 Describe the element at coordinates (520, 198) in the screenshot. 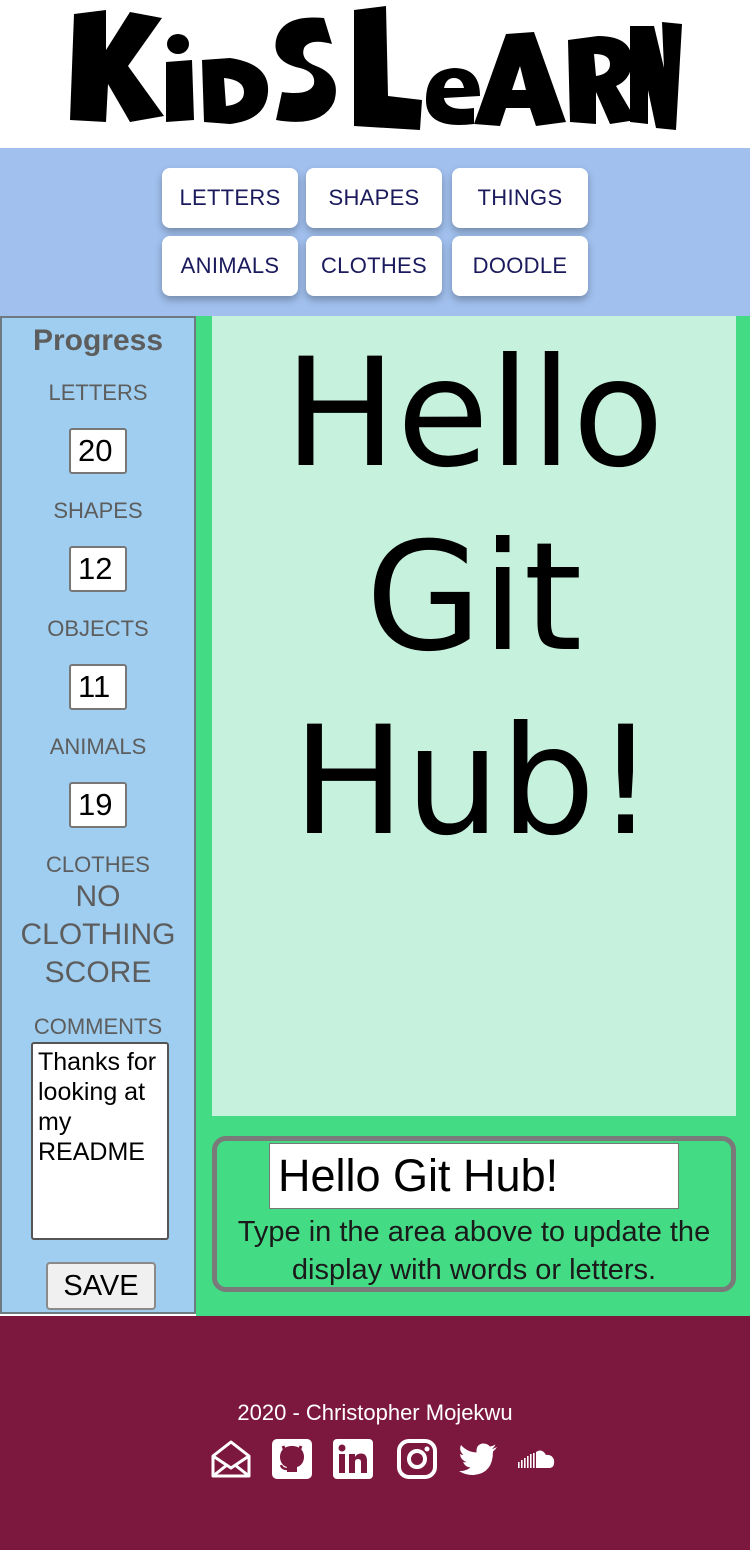

I see `nav-things-button: THINGS` at that location.